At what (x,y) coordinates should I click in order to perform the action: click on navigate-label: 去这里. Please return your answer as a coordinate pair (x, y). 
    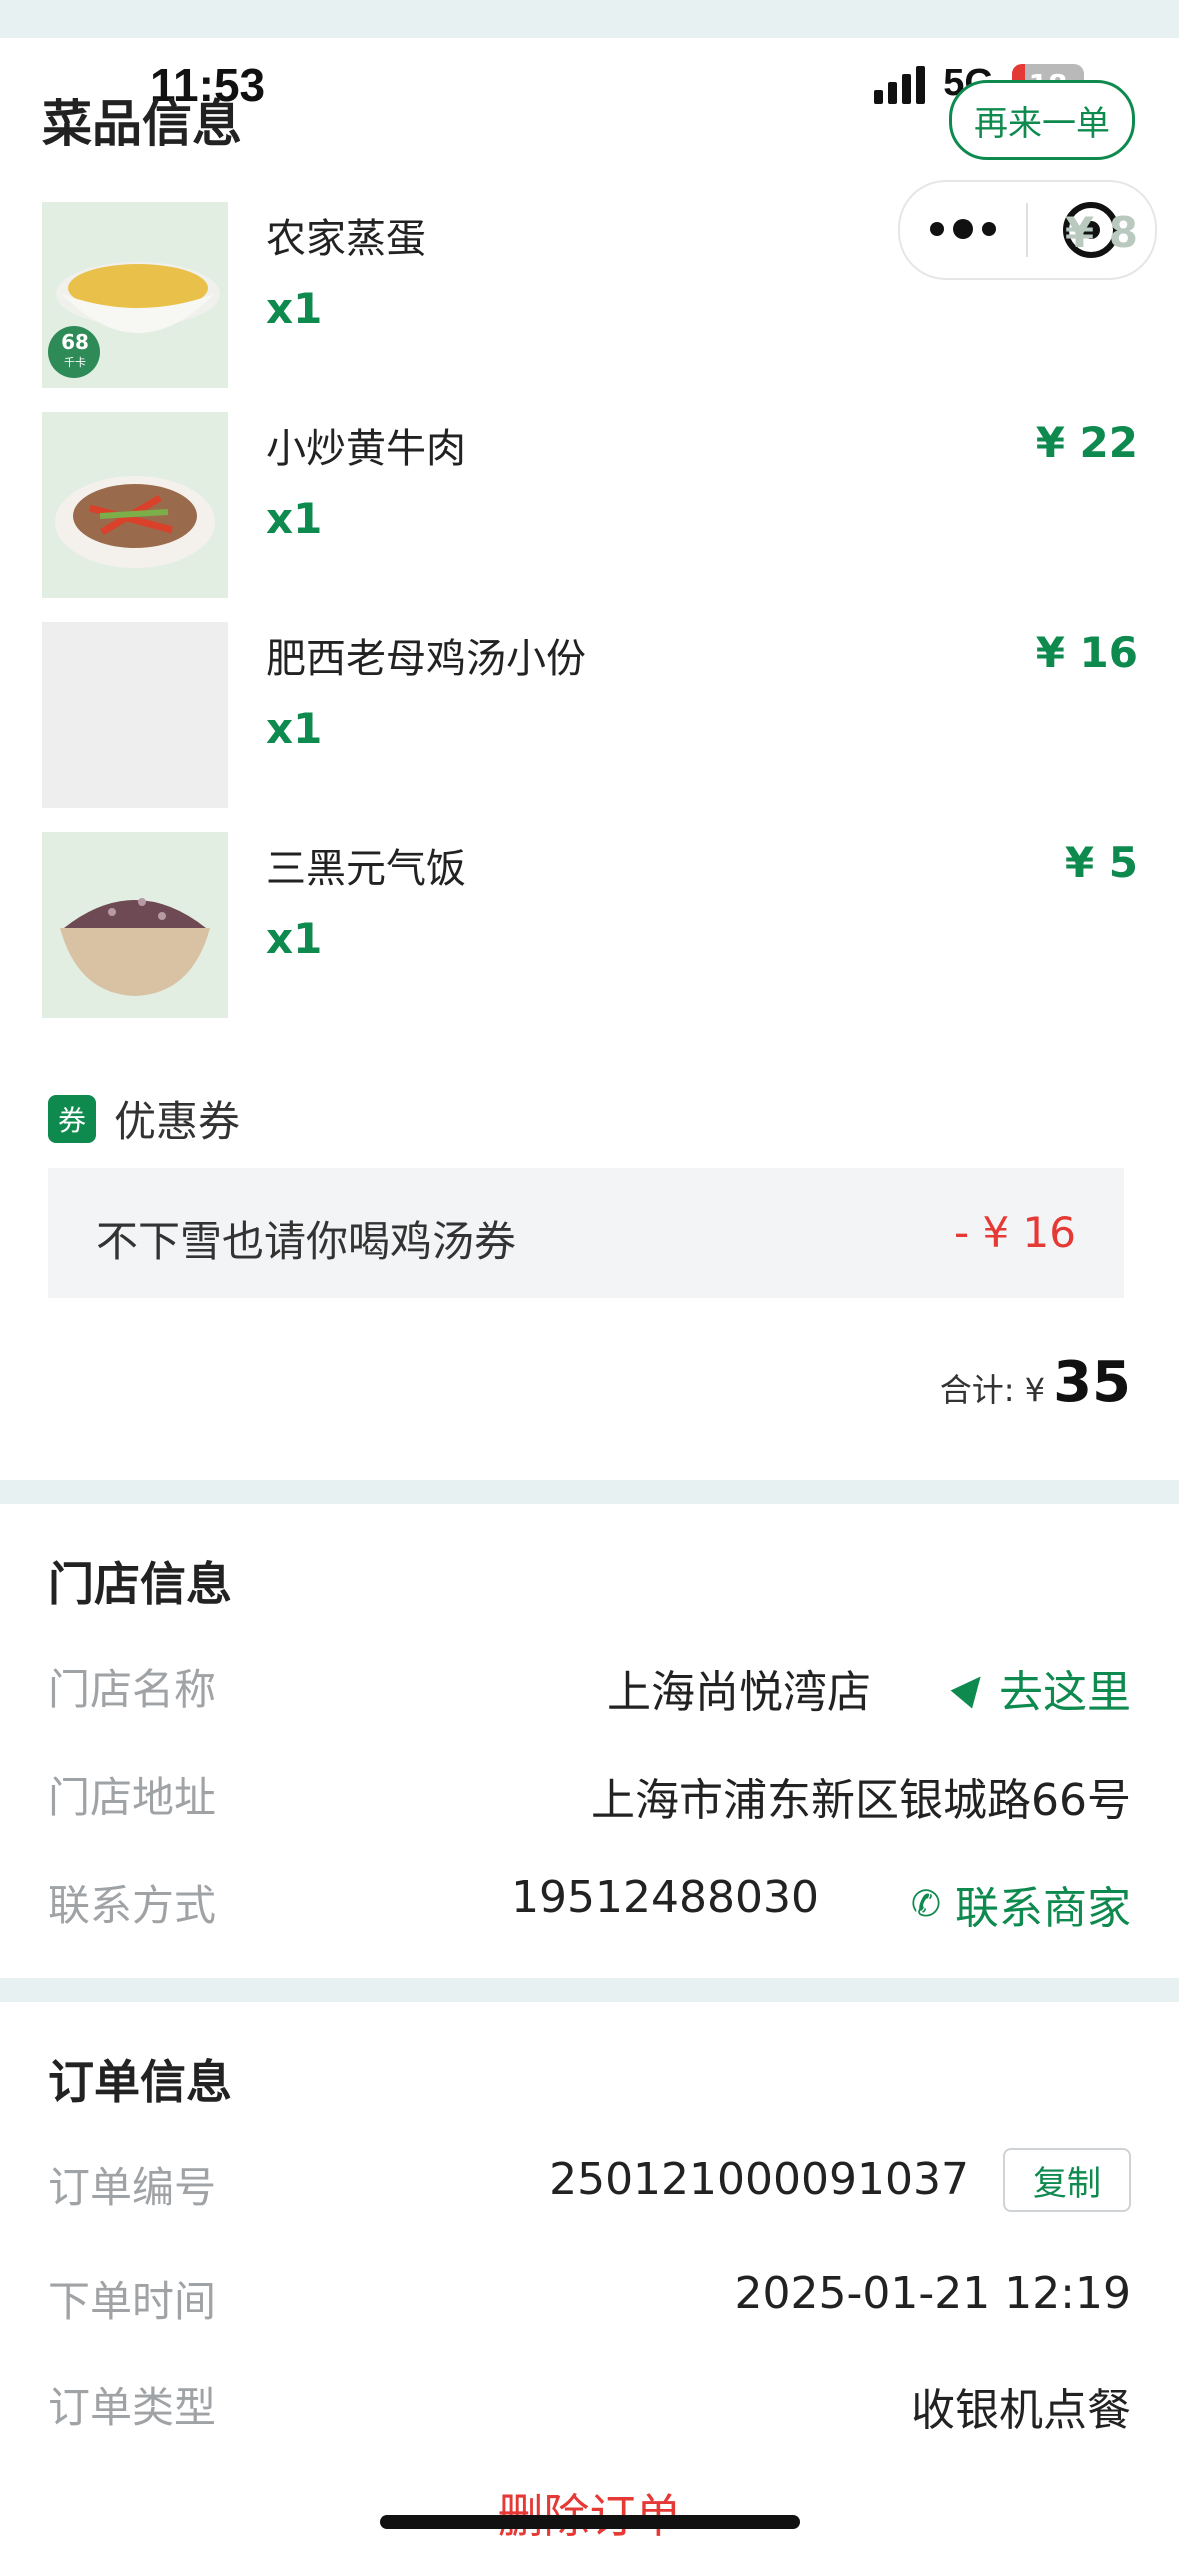
    Looking at the image, I should click on (1065, 1692).